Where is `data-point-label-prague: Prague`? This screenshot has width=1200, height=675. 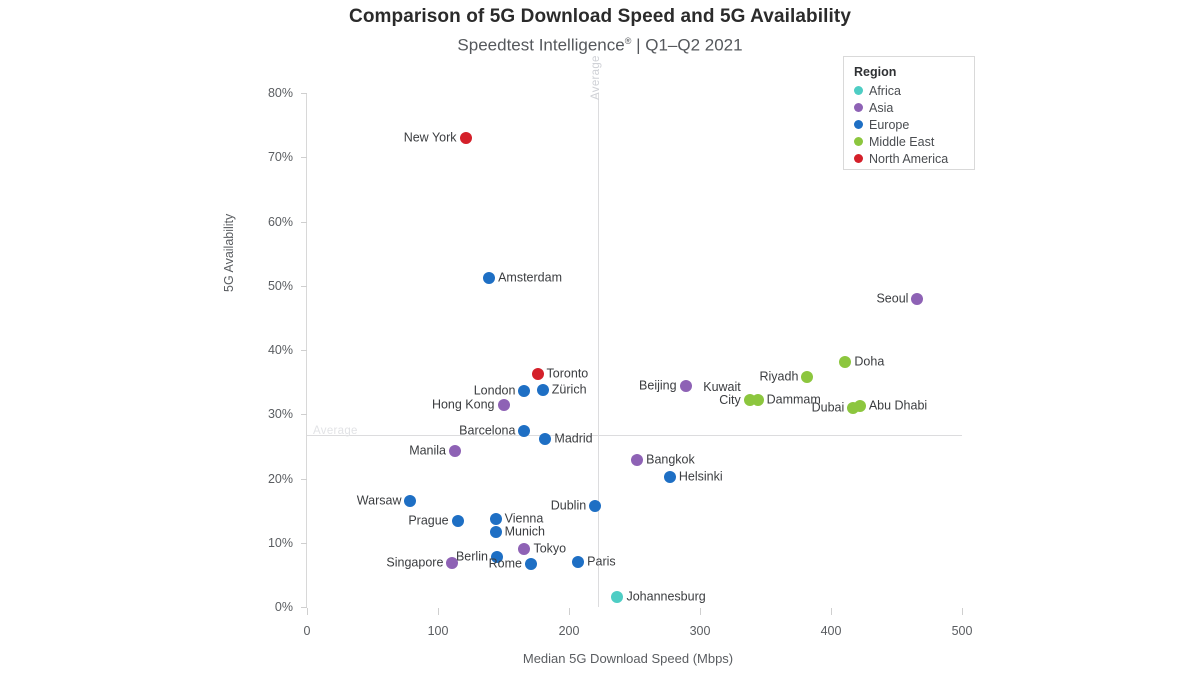
data-point-label-prague: Prague is located at coordinates (428, 520).